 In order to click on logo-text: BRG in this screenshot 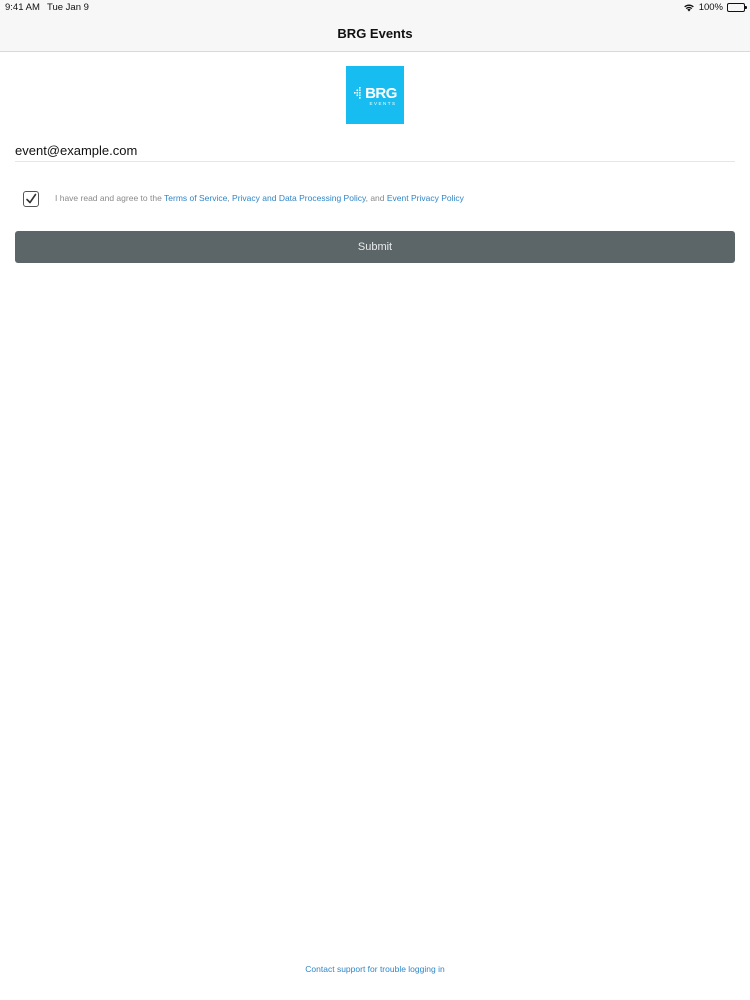, I will do `click(381, 93)`.